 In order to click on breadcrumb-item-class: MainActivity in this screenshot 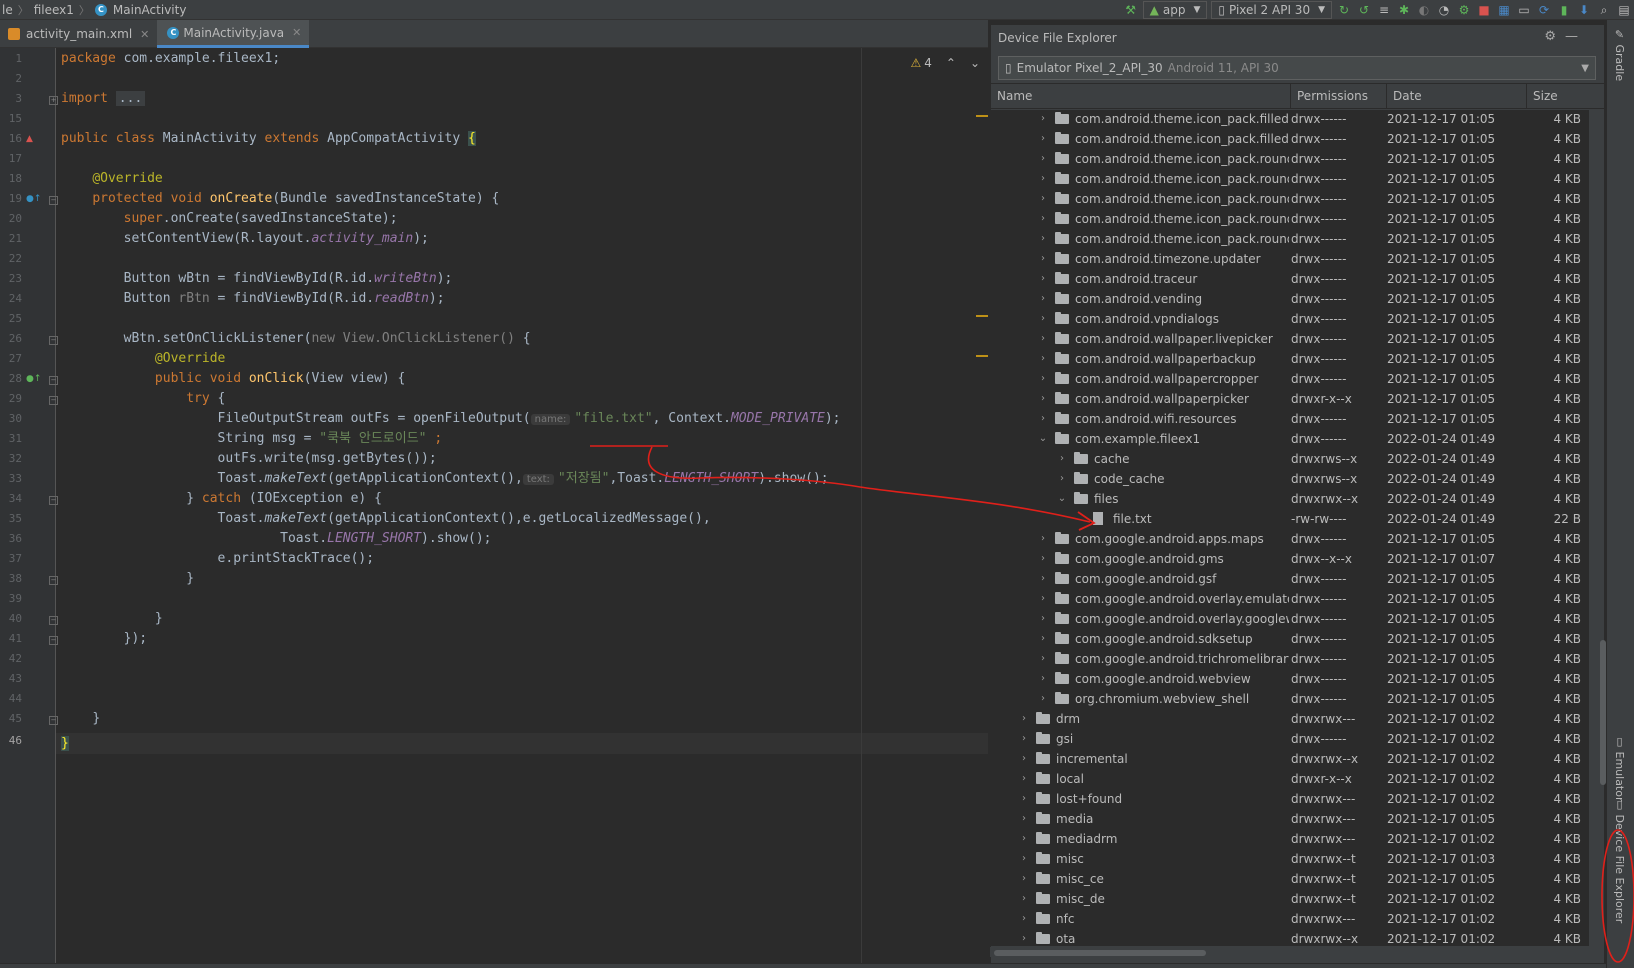, I will do `click(150, 10)`.